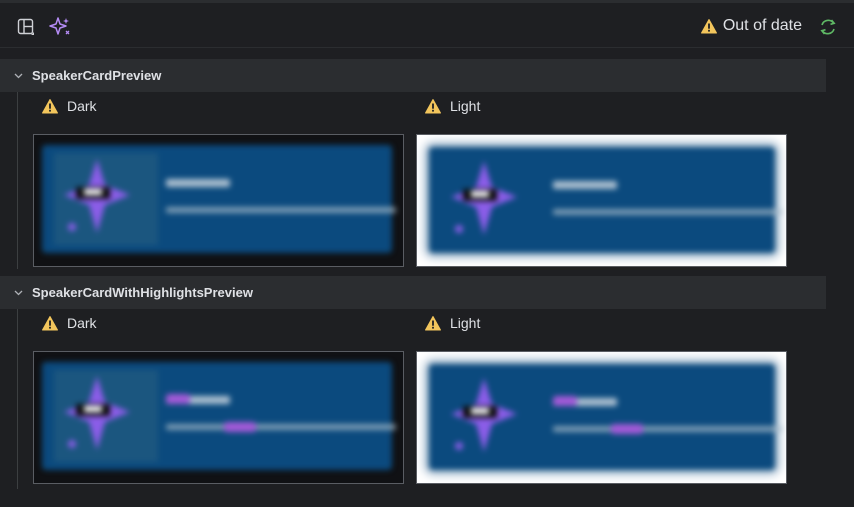  I want to click on sparkles-icon, so click(60, 27).